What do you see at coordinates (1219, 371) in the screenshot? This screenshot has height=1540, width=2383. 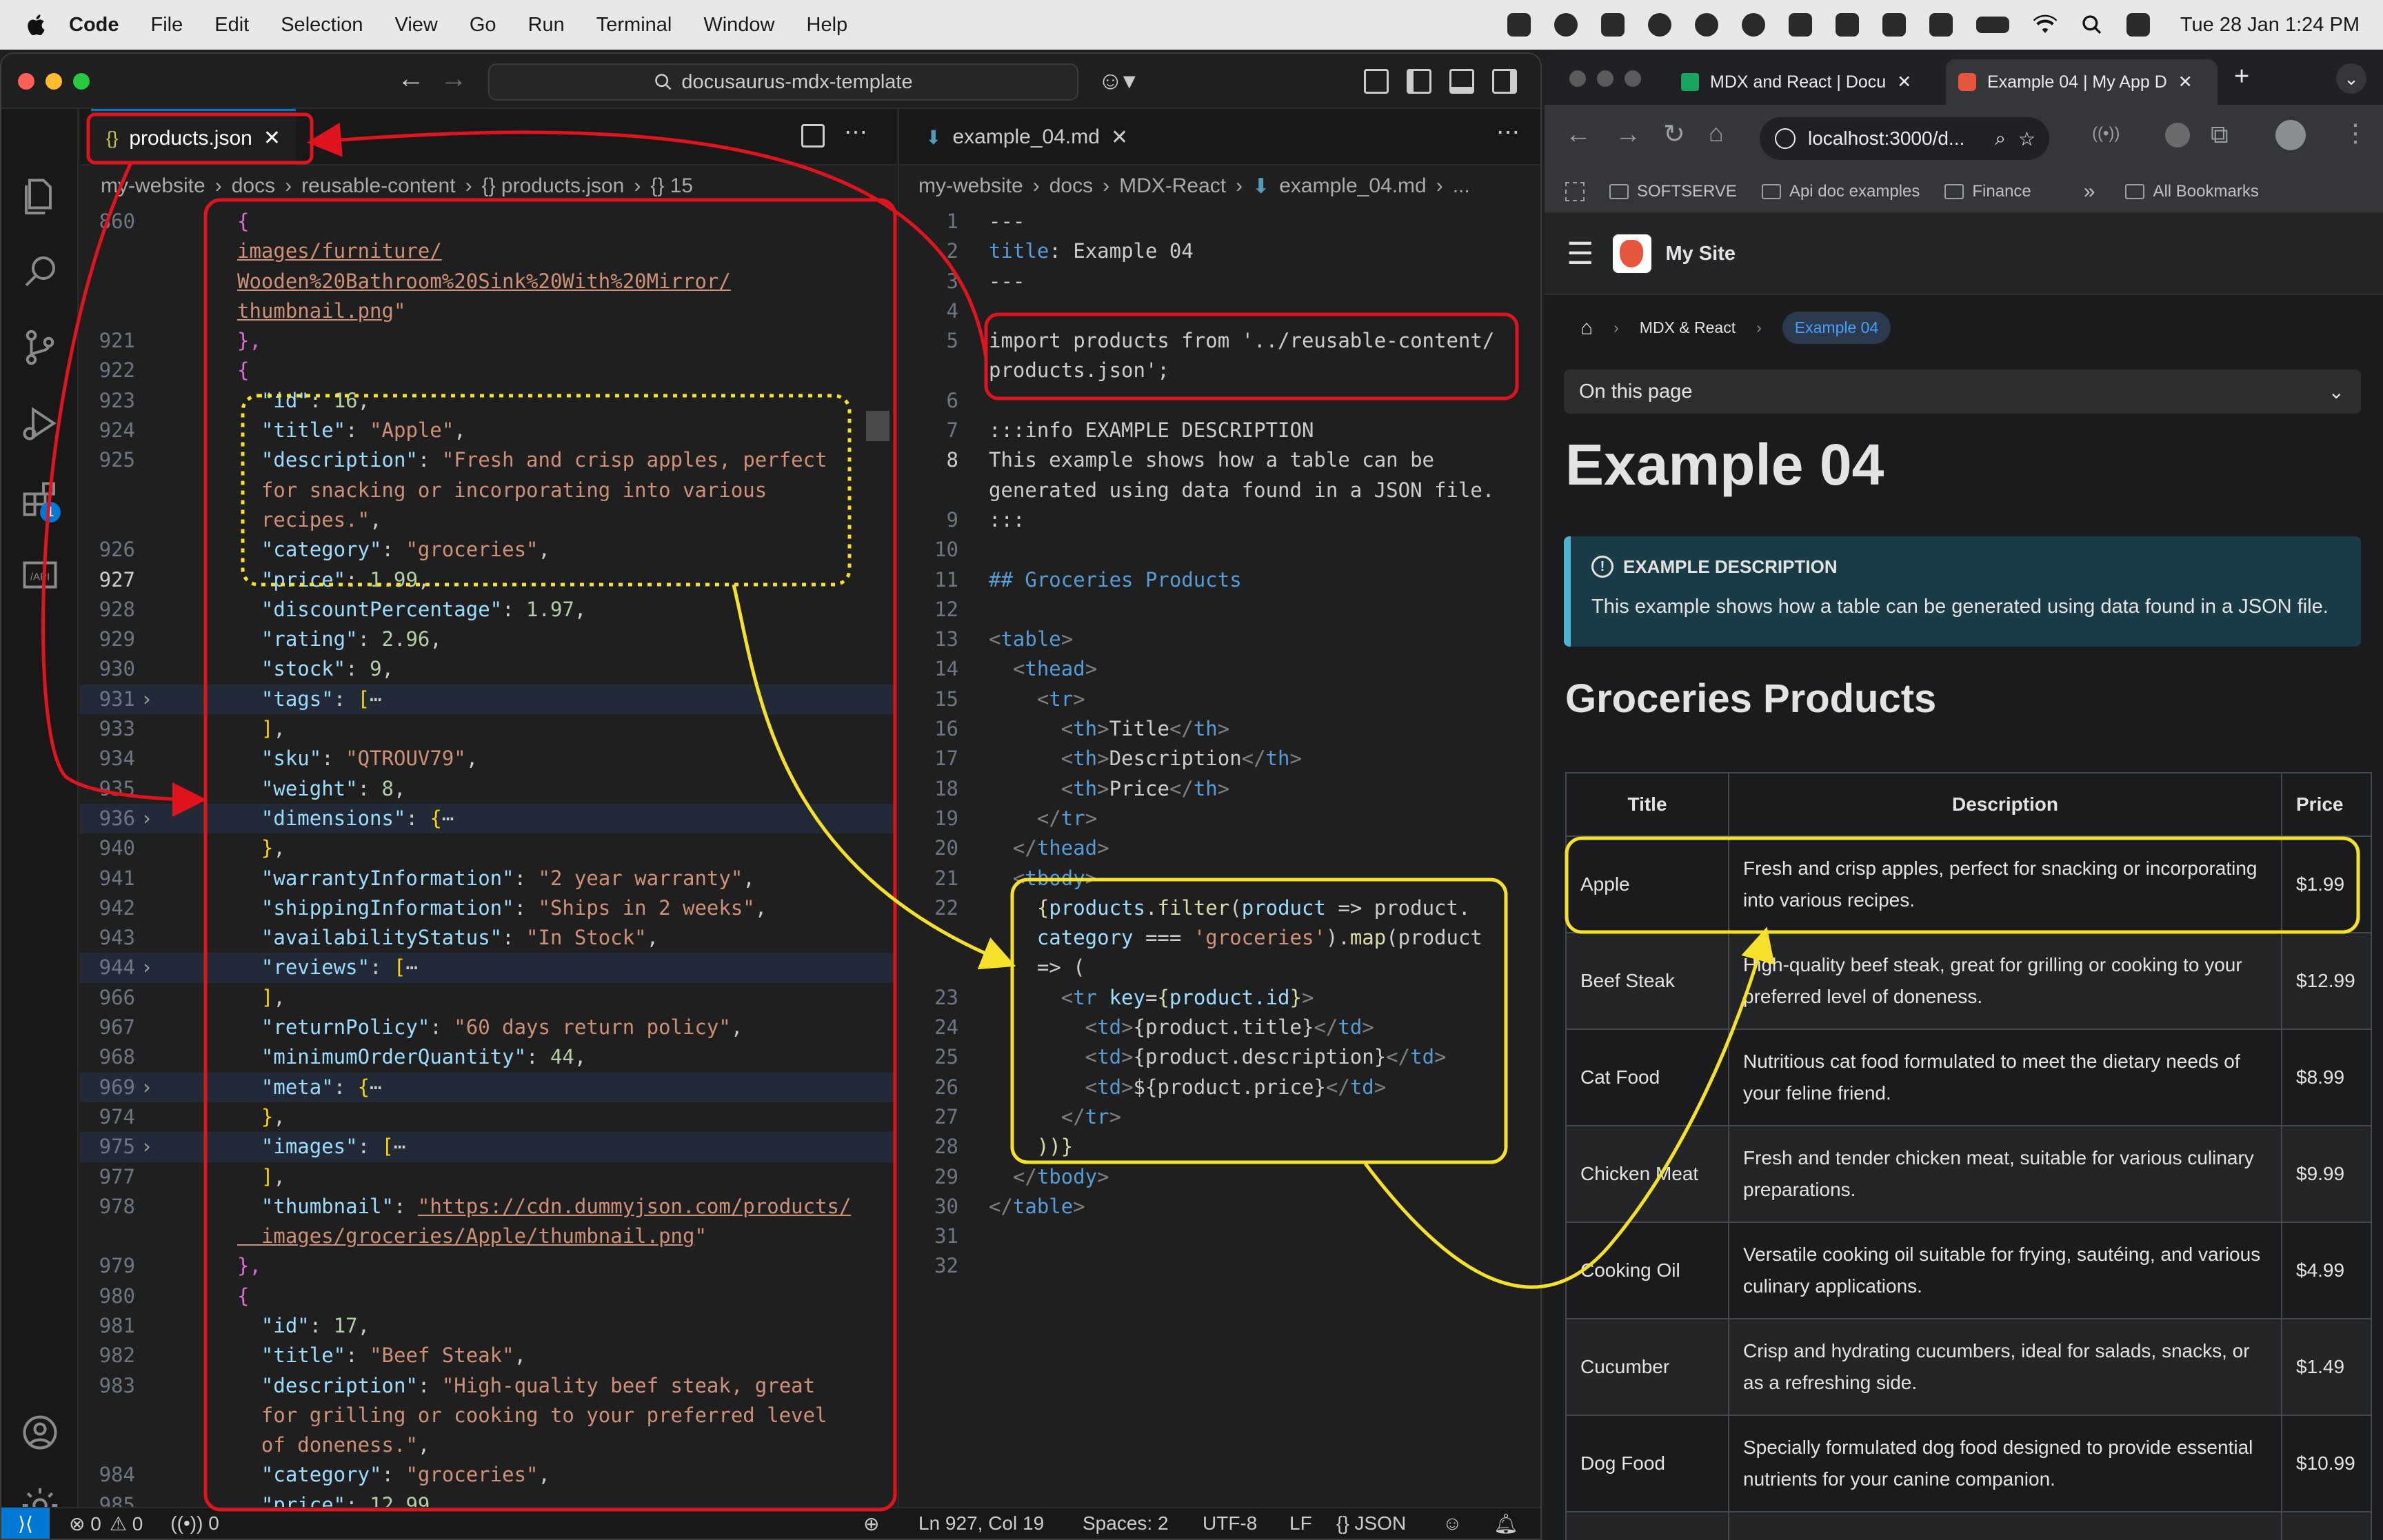 I see `code-line: products.json';` at bounding box center [1219, 371].